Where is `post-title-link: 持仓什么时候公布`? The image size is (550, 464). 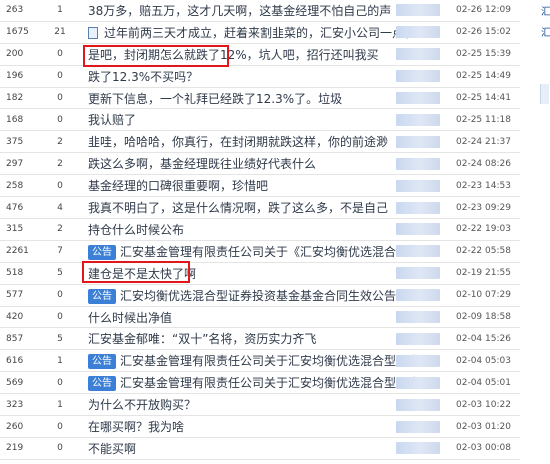 post-title-link: 持仓什么时候公布 is located at coordinates (136, 229).